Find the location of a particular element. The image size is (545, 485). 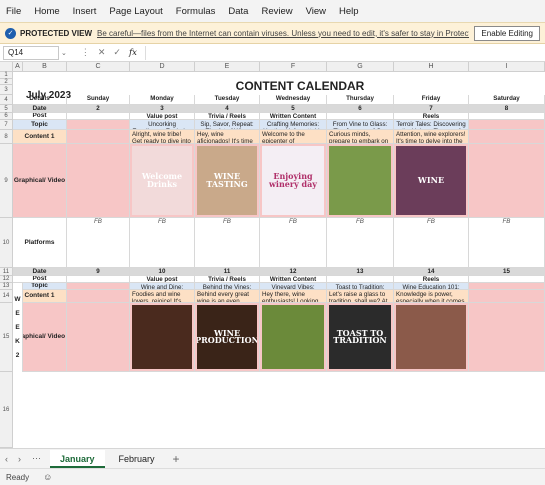

date-cell: 14 is located at coordinates (431, 272).